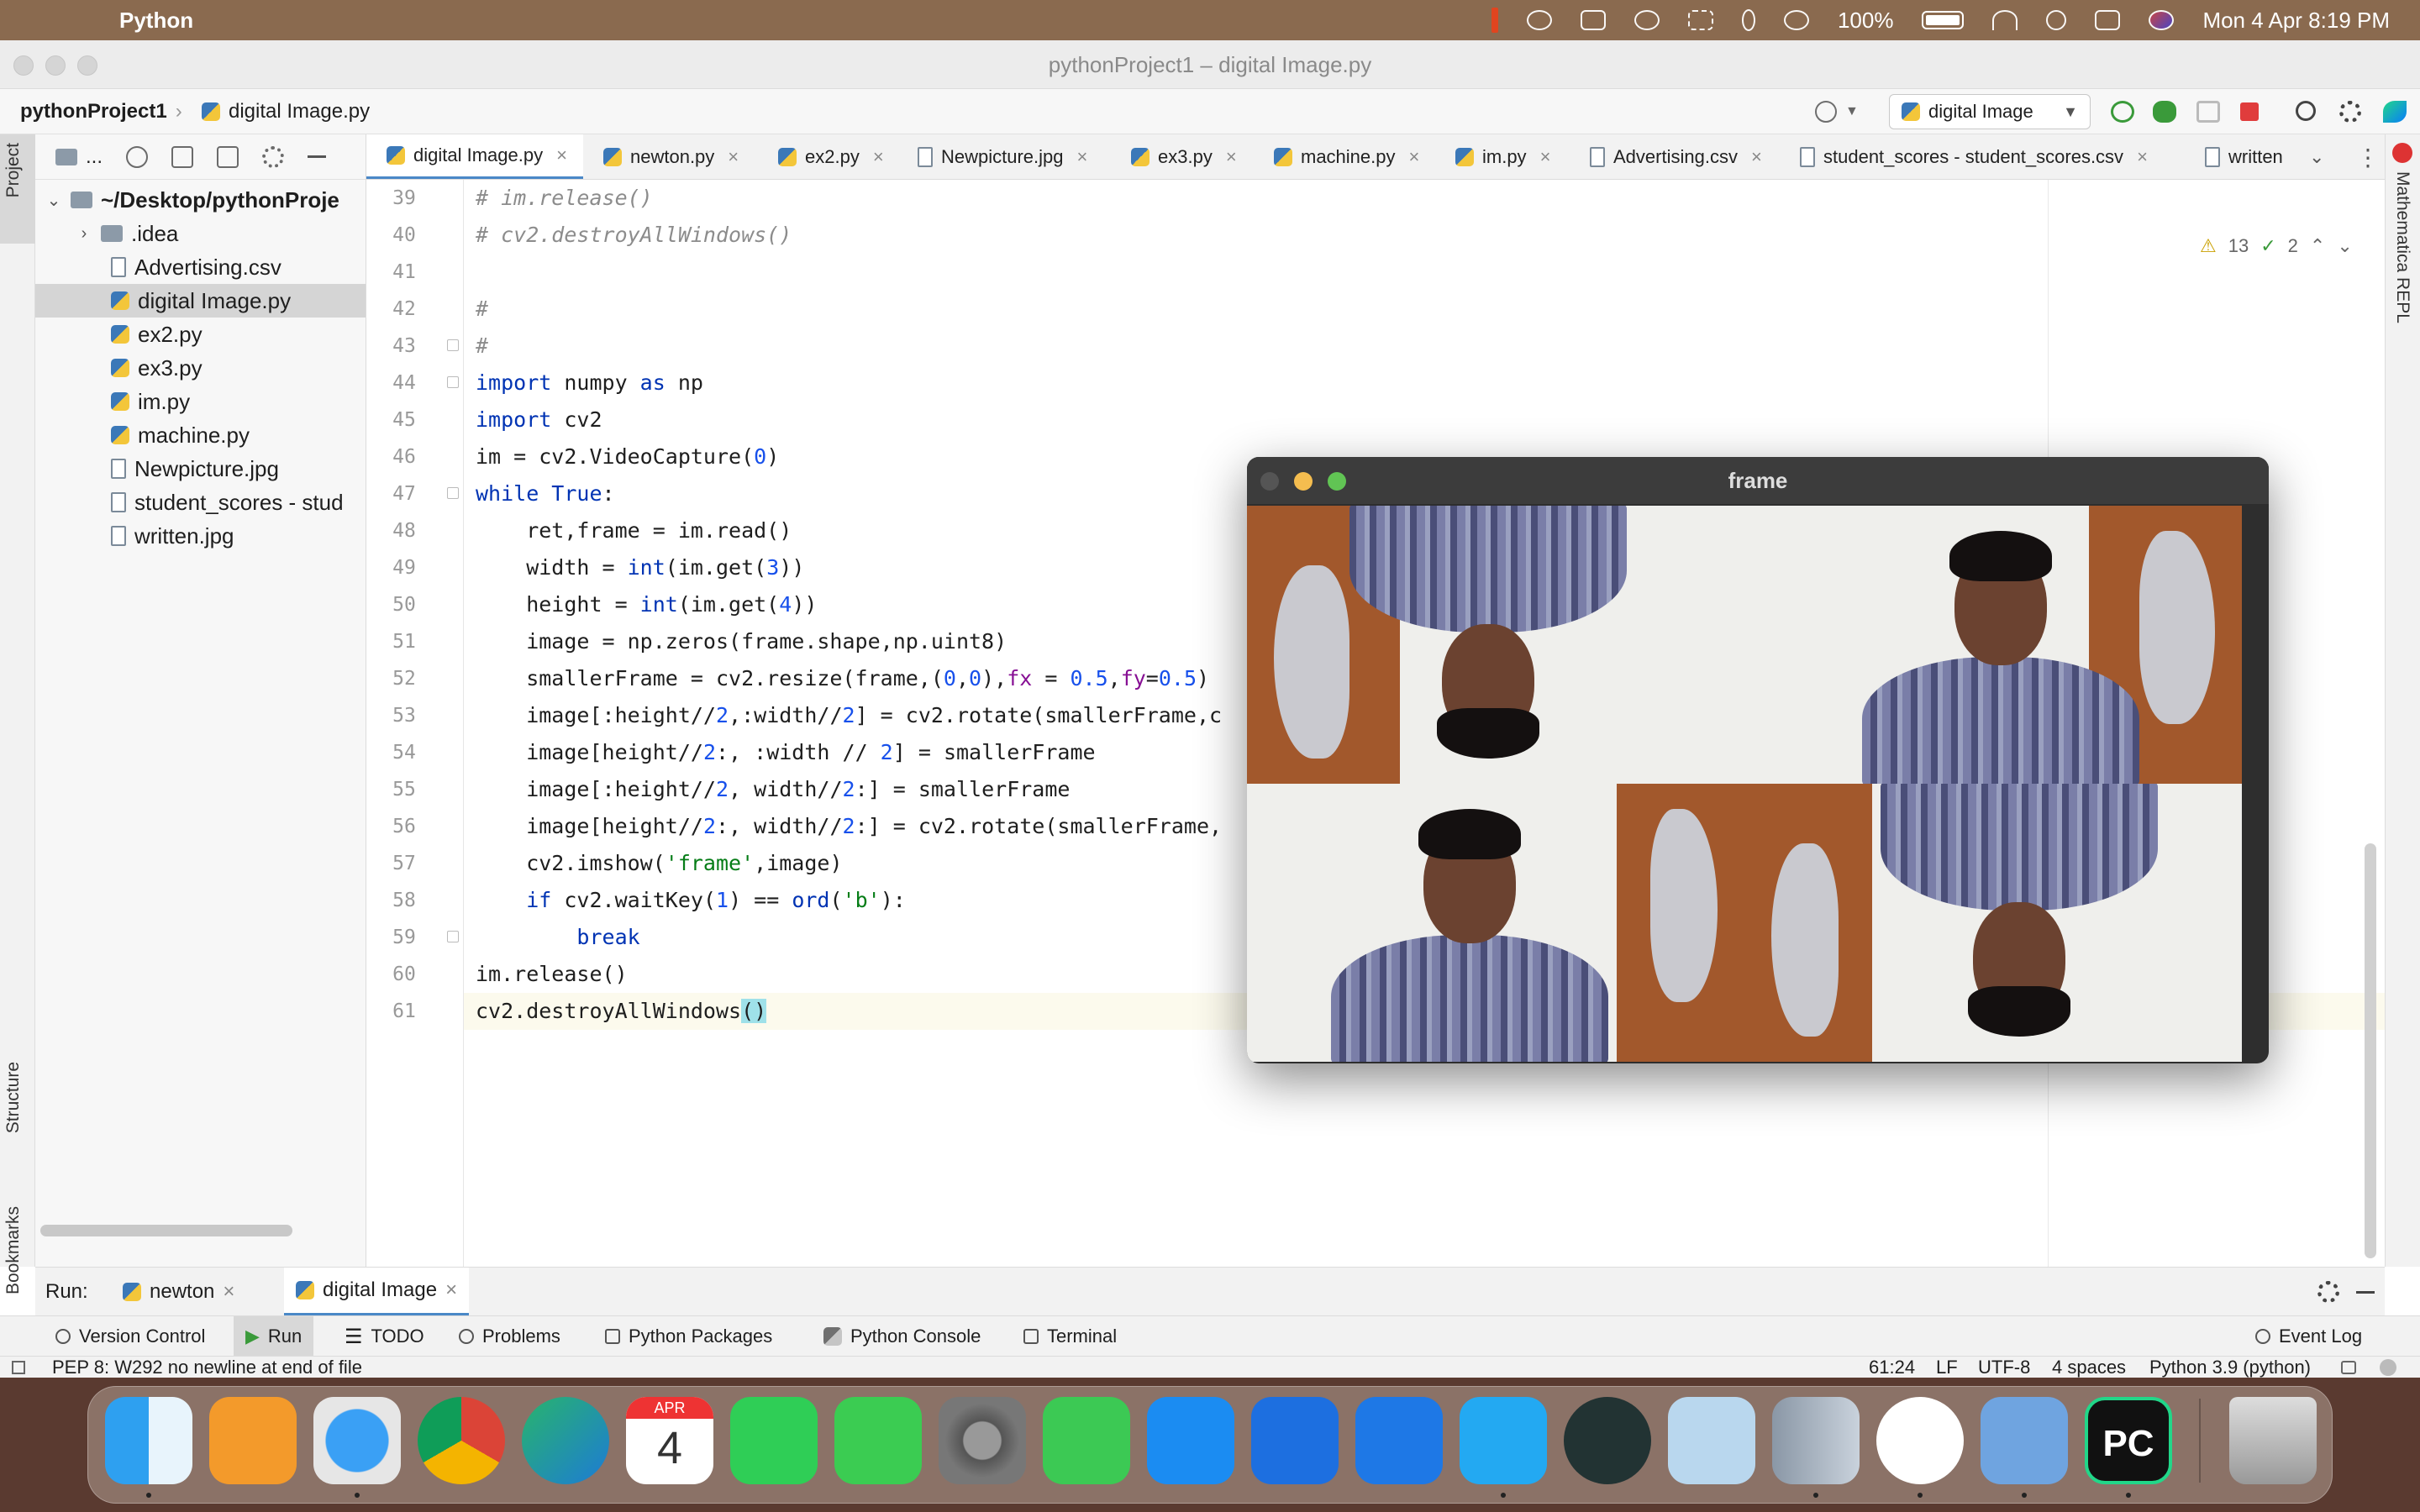 This screenshot has width=2420, height=1512. What do you see at coordinates (130, 1336) in the screenshot?
I see `tool-version-control: Version Control` at bounding box center [130, 1336].